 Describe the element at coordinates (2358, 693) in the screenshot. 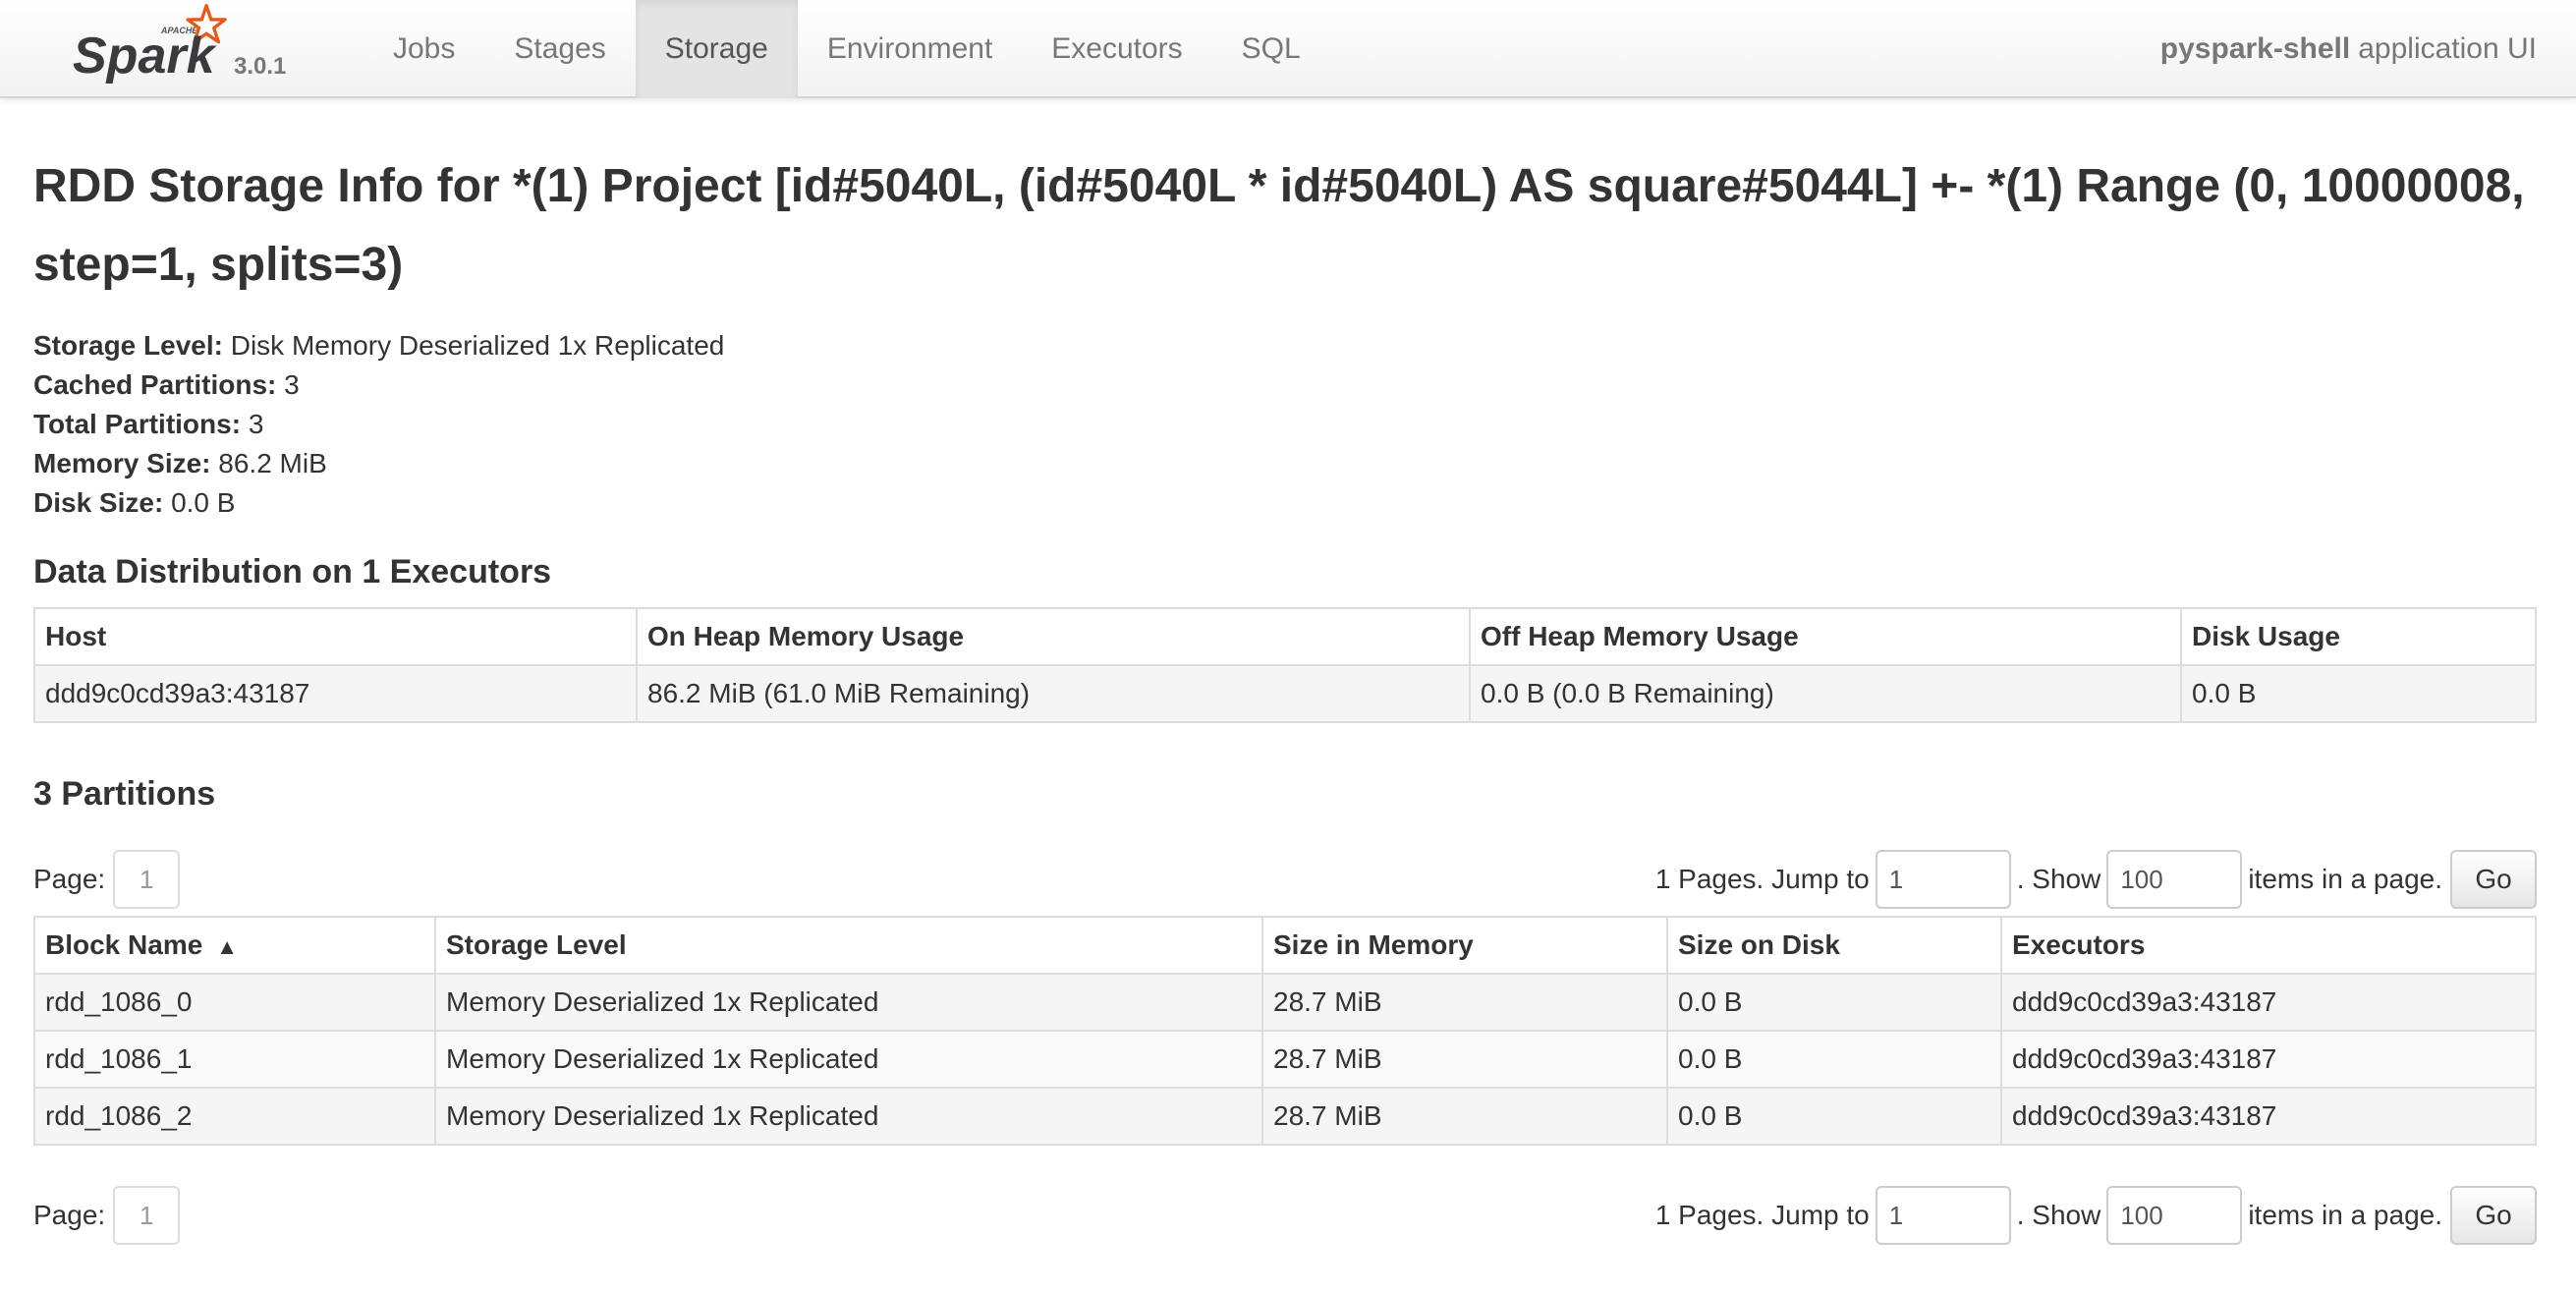

I see `cell-disk-usage: 0.0 B` at that location.